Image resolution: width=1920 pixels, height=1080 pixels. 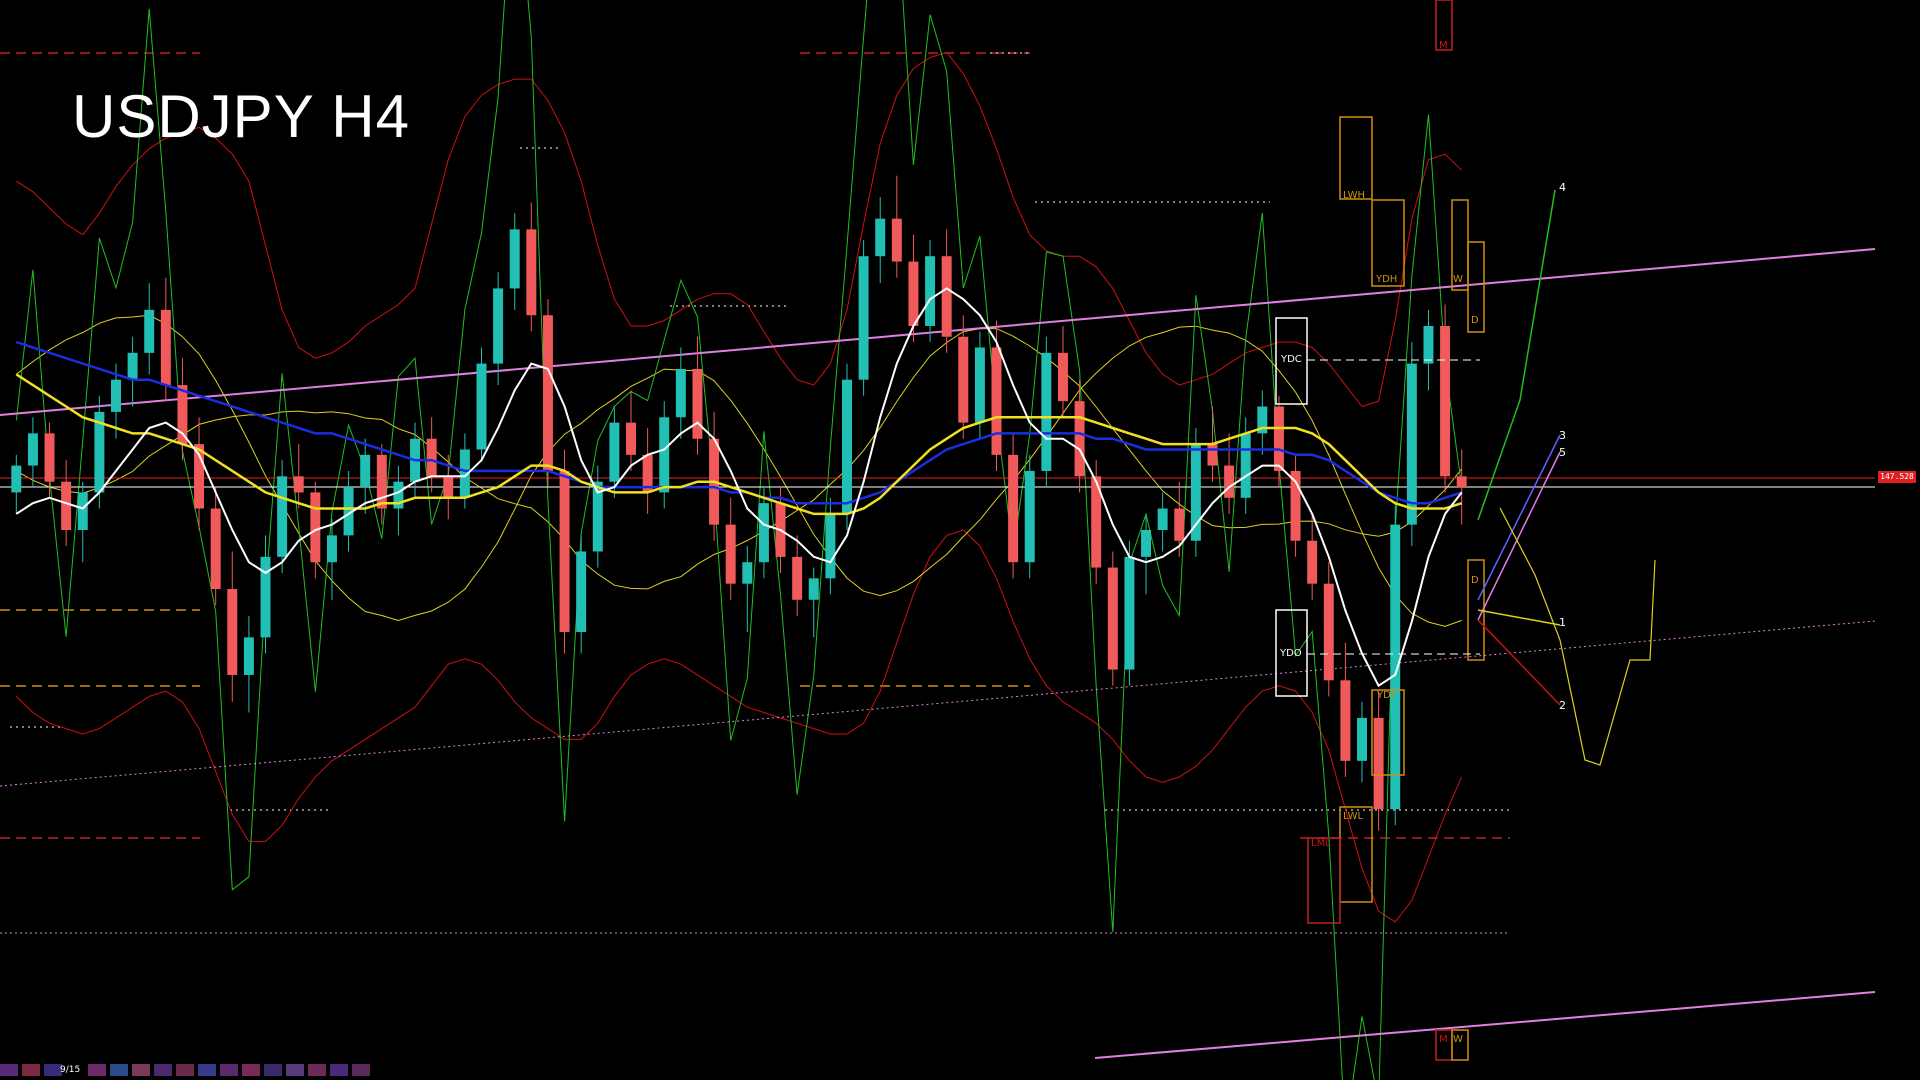 I want to click on wave-3-label: 3, so click(x=1562, y=435).